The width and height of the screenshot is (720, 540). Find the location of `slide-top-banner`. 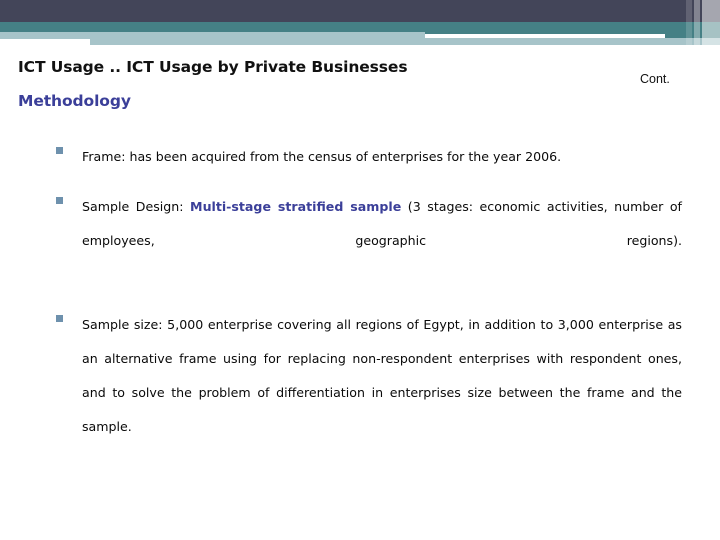

slide-top-banner is located at coordinates (360, 23).